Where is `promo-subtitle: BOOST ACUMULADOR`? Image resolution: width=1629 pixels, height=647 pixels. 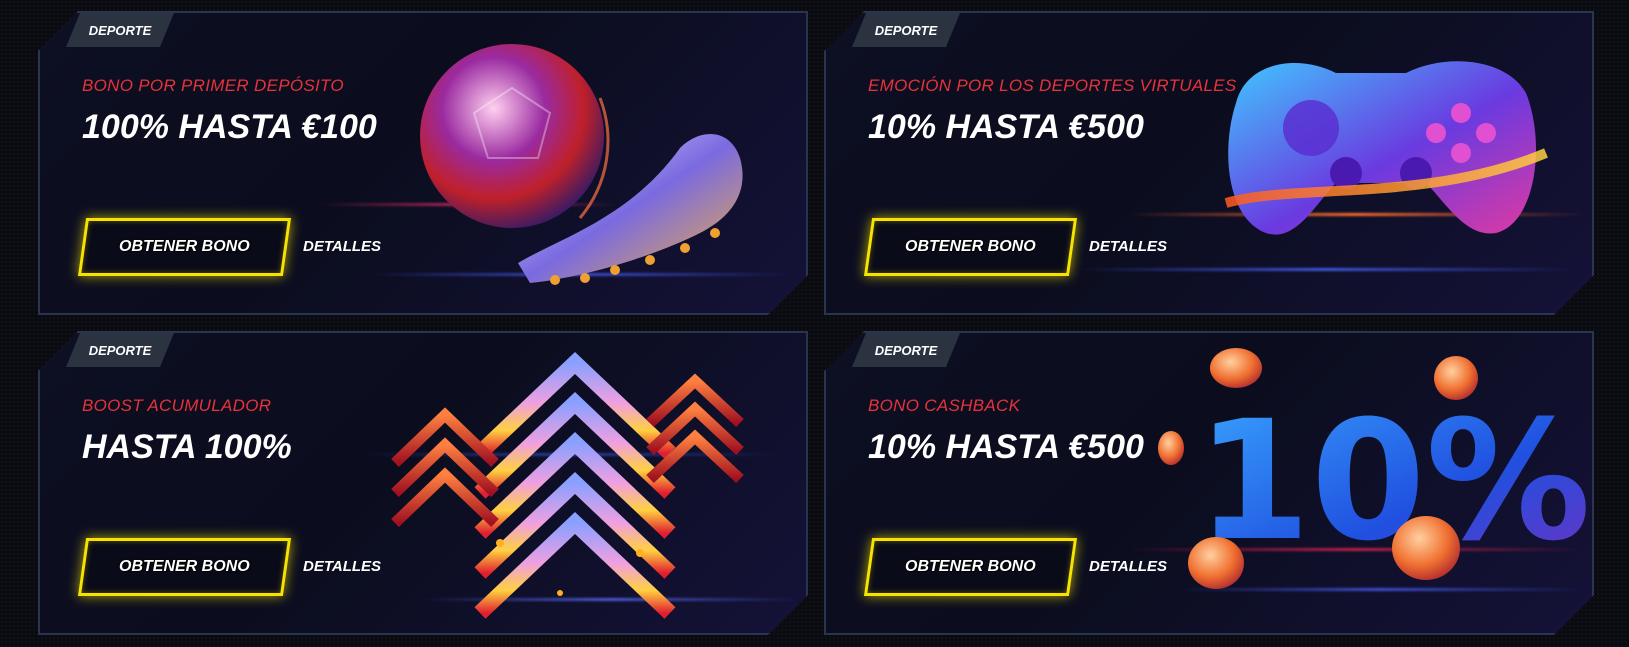 promo-subtitle: BOOST ACUMULADOR is located at coordinates (177, 405).